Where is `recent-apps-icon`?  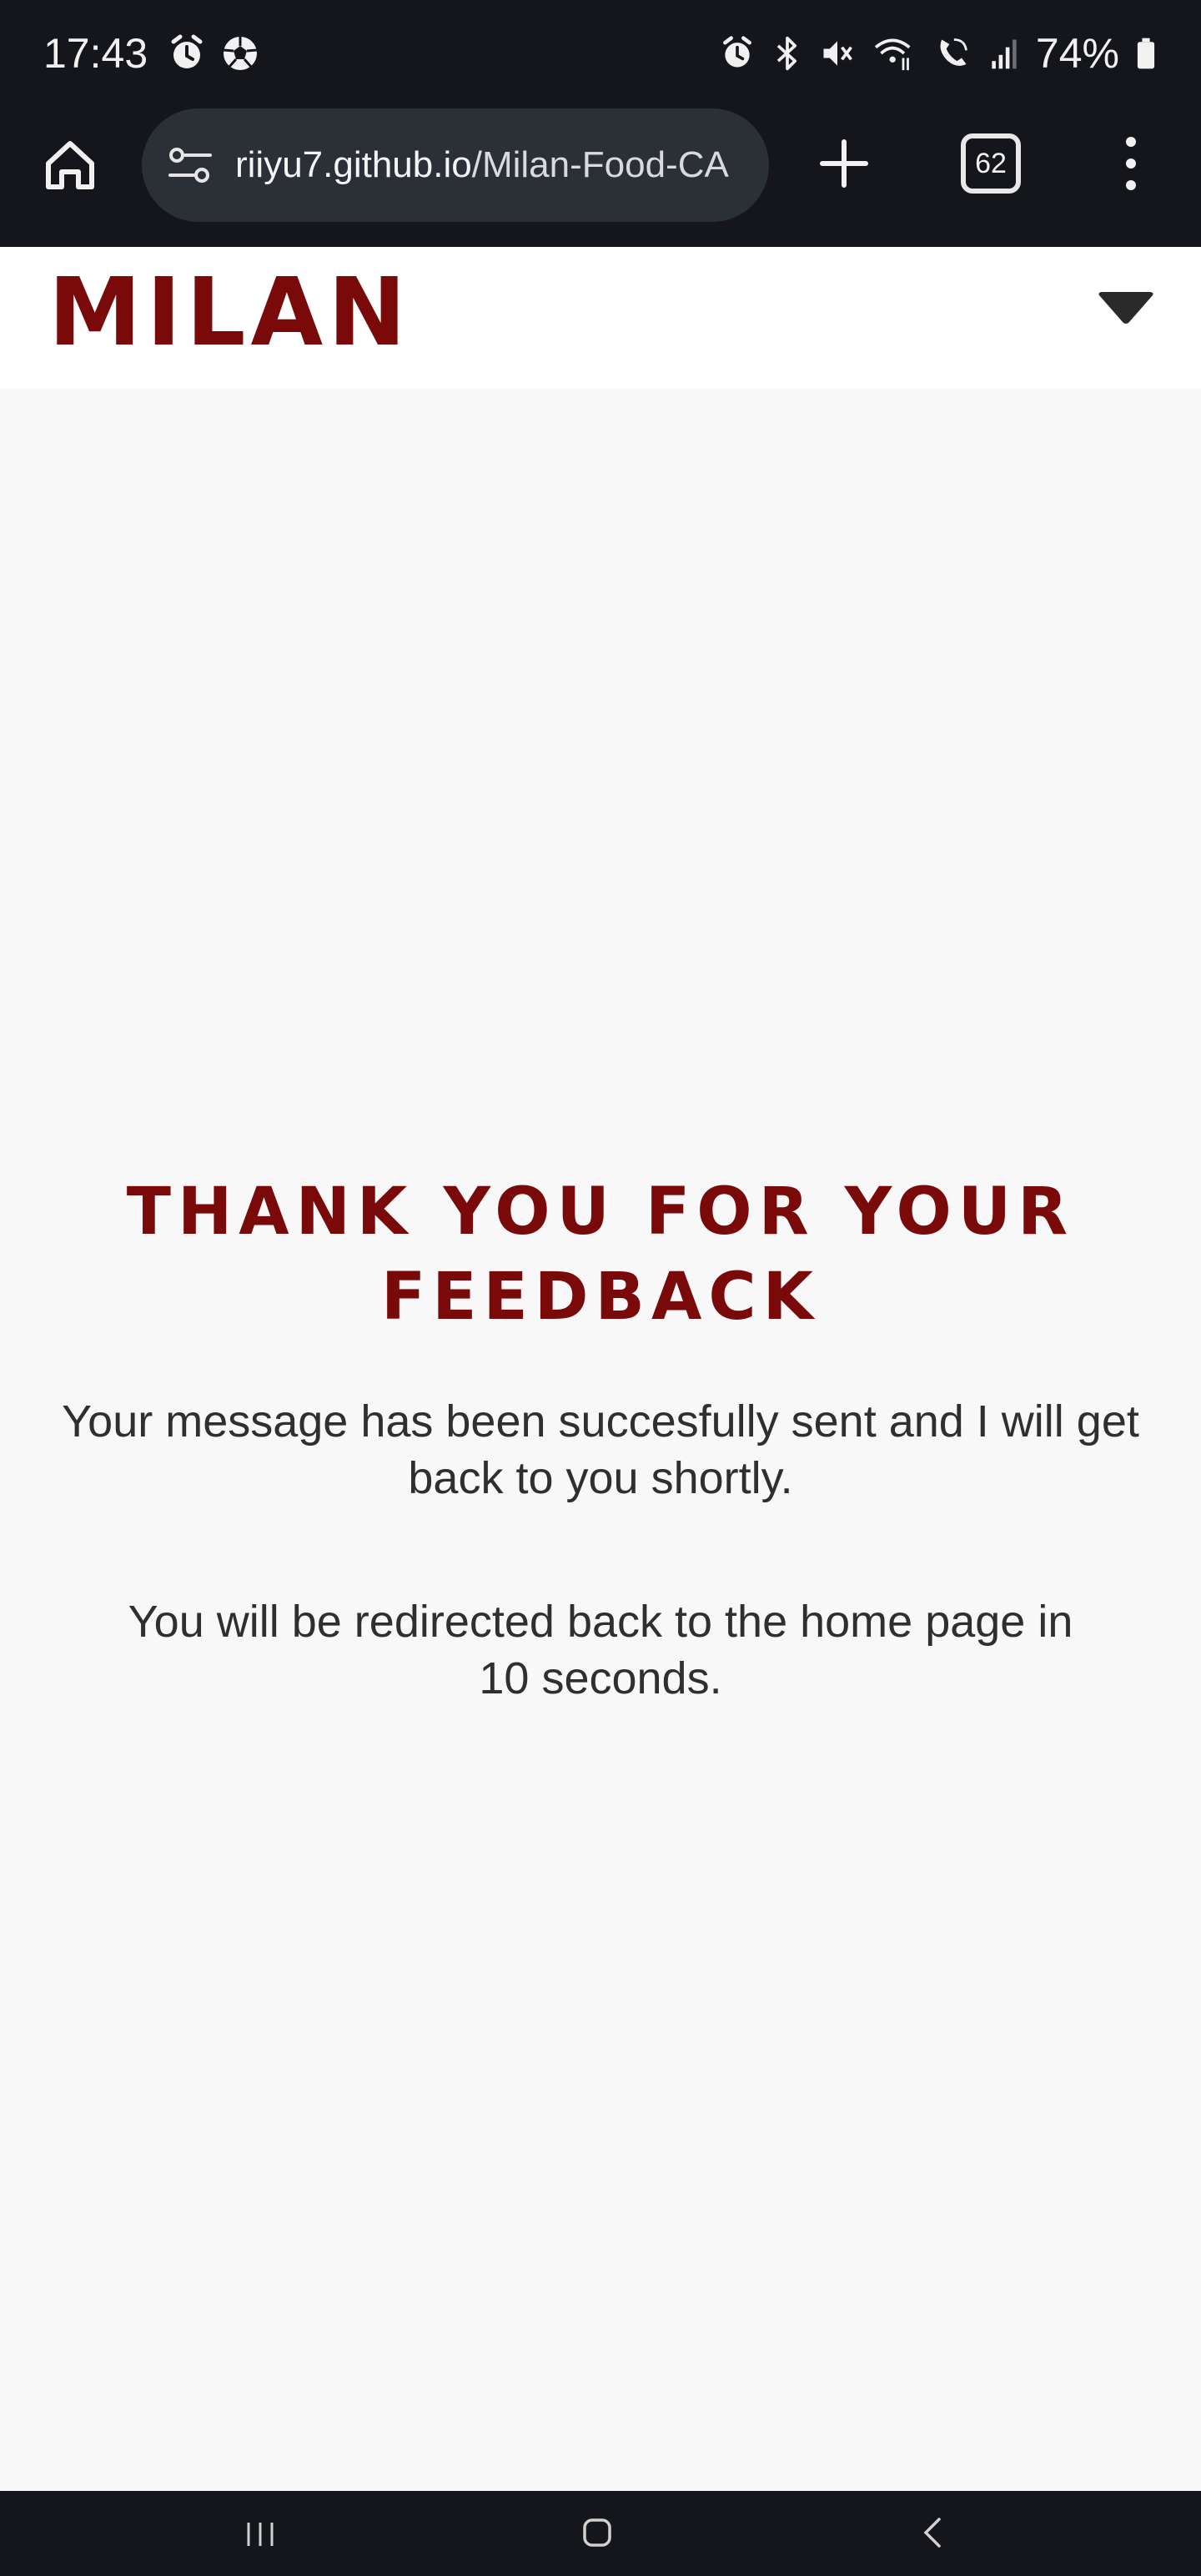
recent-apps-icon is located at coordinates (260, 2534).